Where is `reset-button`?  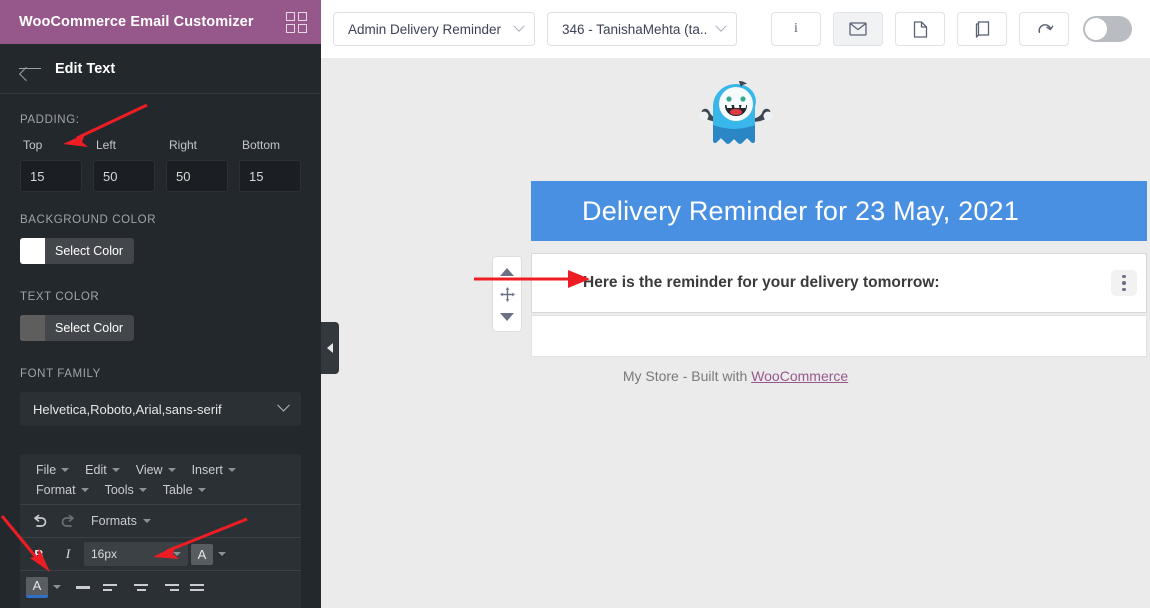 reset-button is located at coordinates (1044, 29).